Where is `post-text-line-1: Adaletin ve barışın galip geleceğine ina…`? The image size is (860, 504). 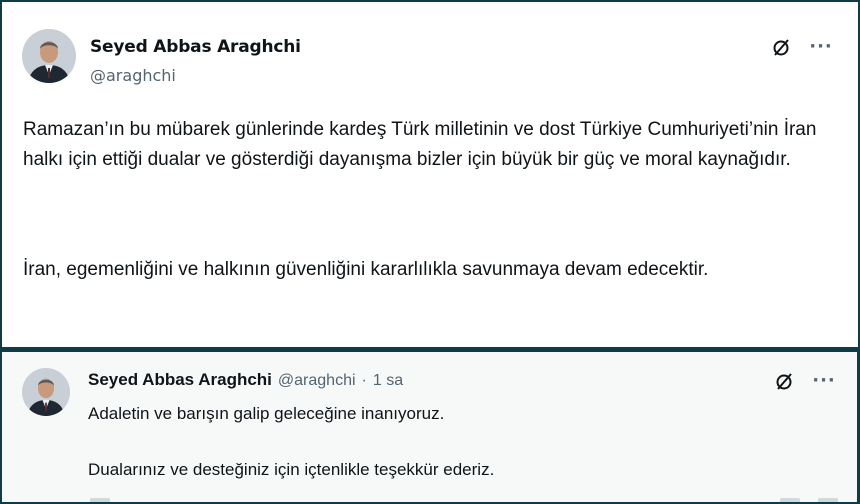
post-text-line-1: Adaletin ve barışın galip geleceğine ina… is located at coordinates (266, 413).